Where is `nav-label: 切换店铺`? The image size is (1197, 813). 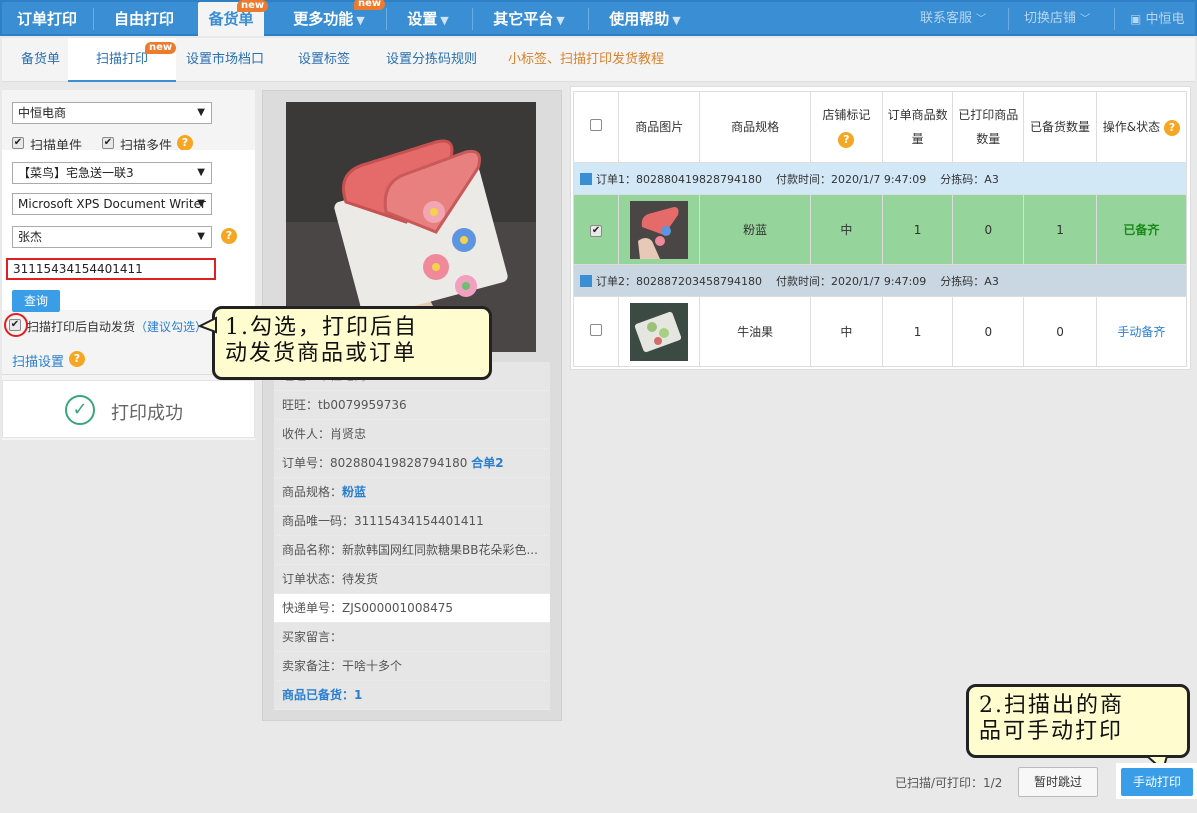 nav-label: 切换店铺 is located at coordinates (1050, 18).